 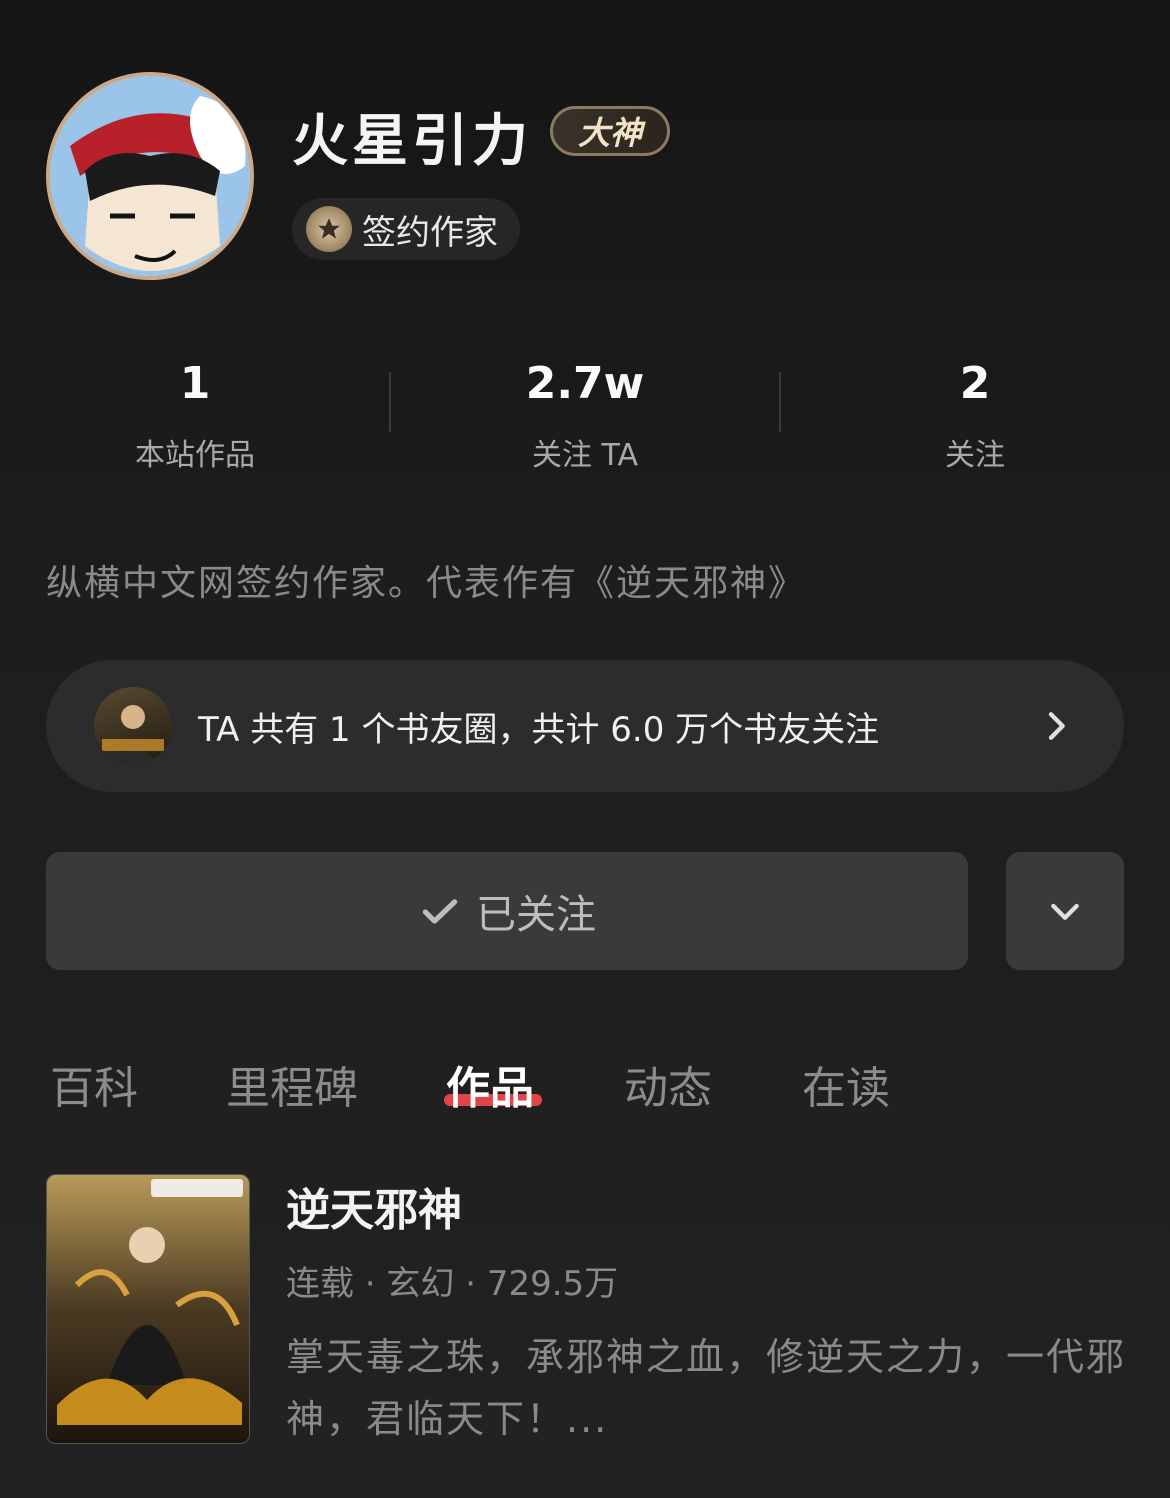 I want to click on check-icon, so click(x=440, y=911).